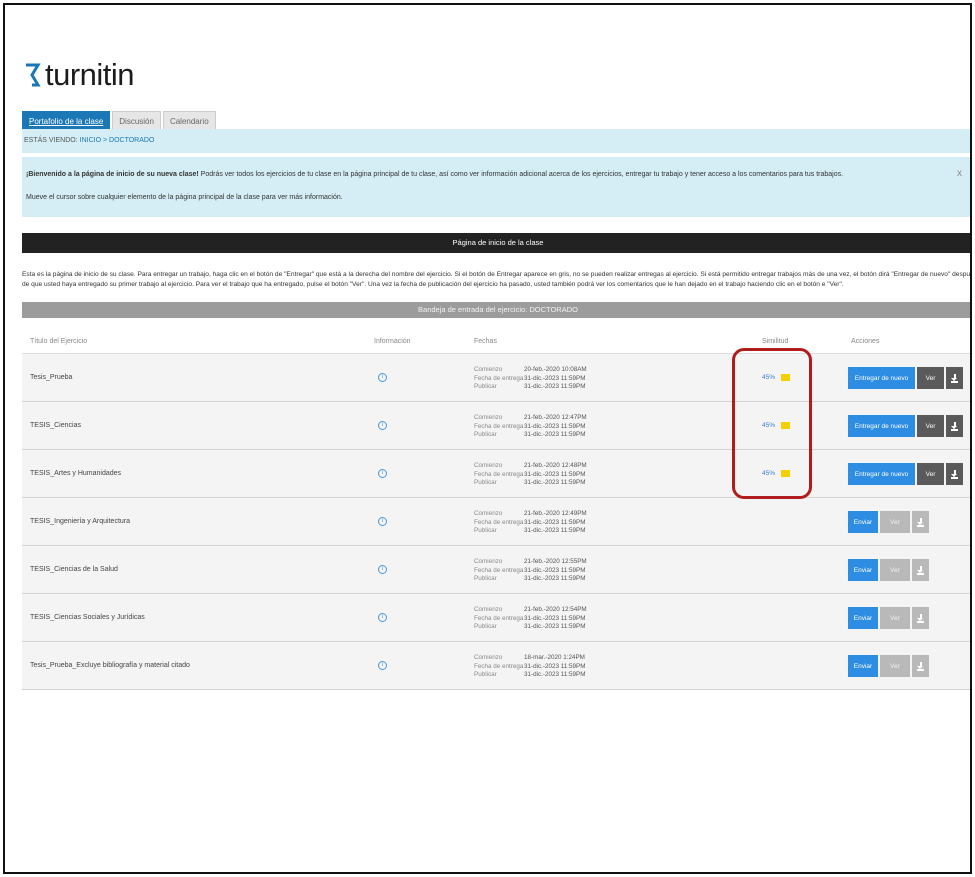  Describe the element at coordinates (33, 75) in the screenshot. I see `turnitin-logo-icon` at that location.